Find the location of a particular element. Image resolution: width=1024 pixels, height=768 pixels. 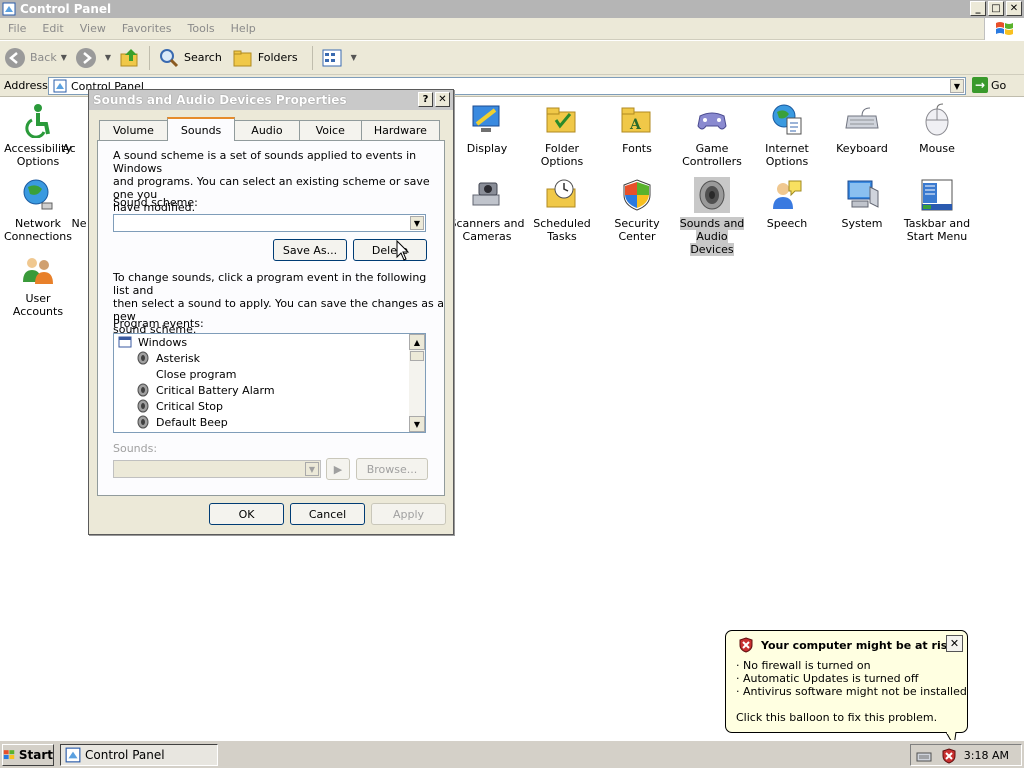

tab-voice: Voice is located at coordinates (330, 130).